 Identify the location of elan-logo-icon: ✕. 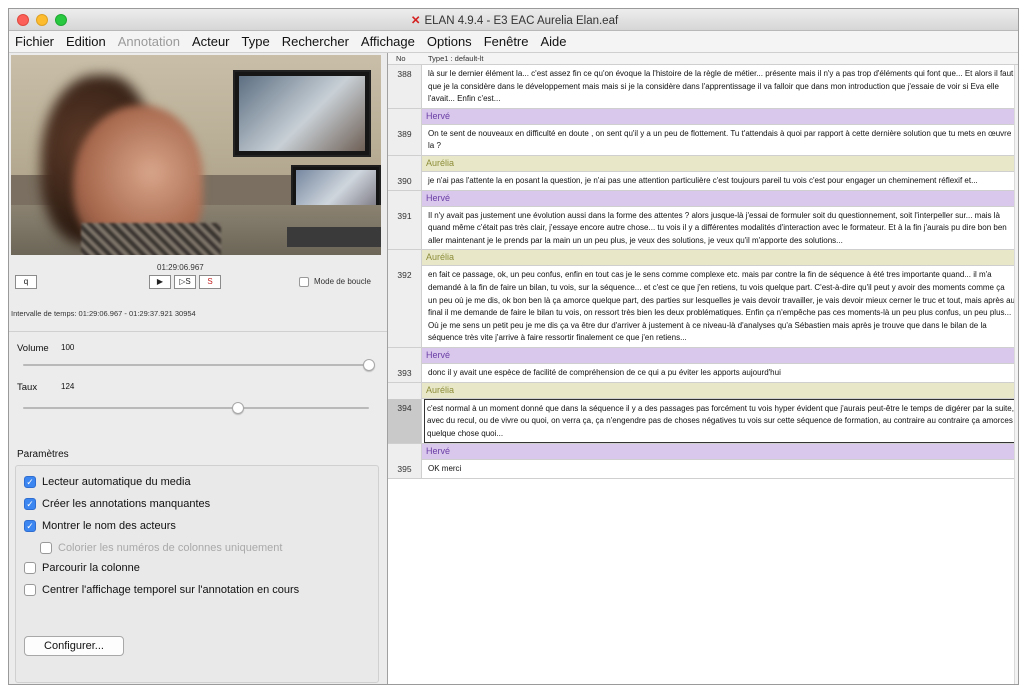
(415, 21).